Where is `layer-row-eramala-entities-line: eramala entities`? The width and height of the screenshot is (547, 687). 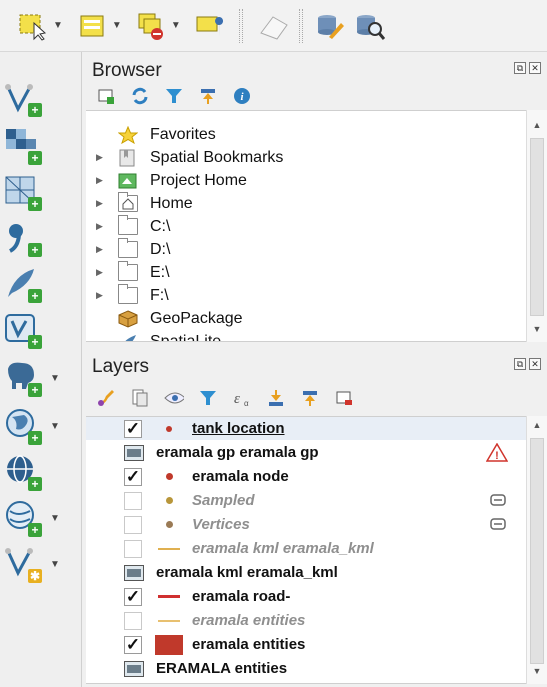
layer-row-eramala-entities-line: eramala entities is located at coordinates (306, 620).